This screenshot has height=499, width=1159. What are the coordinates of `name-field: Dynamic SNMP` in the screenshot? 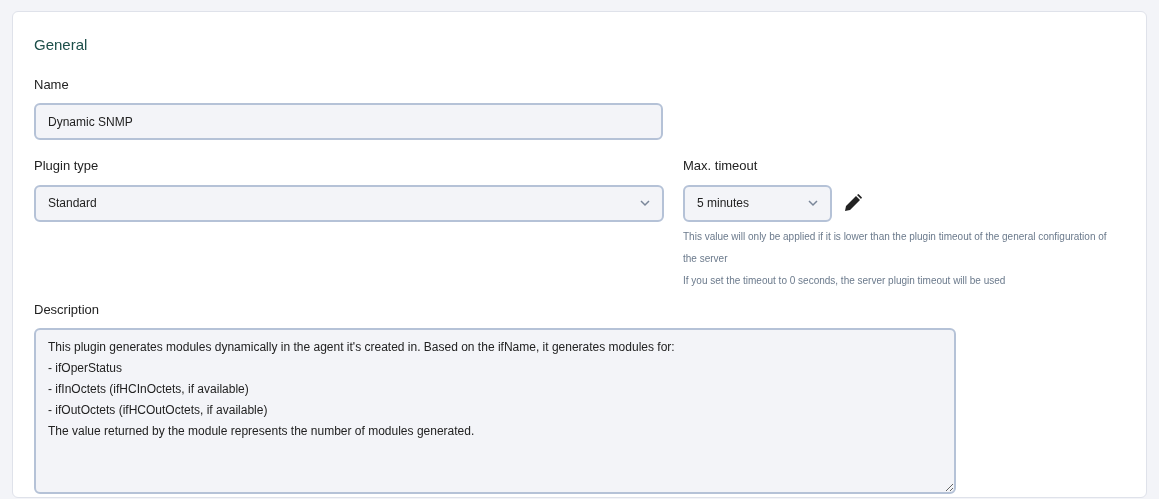 It's located at (348, 121).